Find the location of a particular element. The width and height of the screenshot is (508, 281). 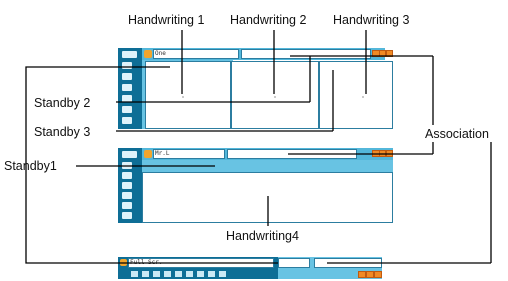

label-association: Association is located at coordinates (457, 134).